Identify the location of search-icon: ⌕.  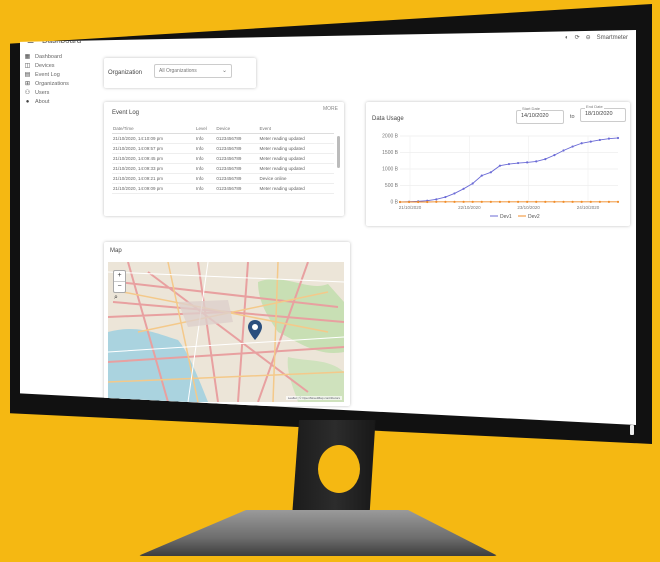
(116, 298).